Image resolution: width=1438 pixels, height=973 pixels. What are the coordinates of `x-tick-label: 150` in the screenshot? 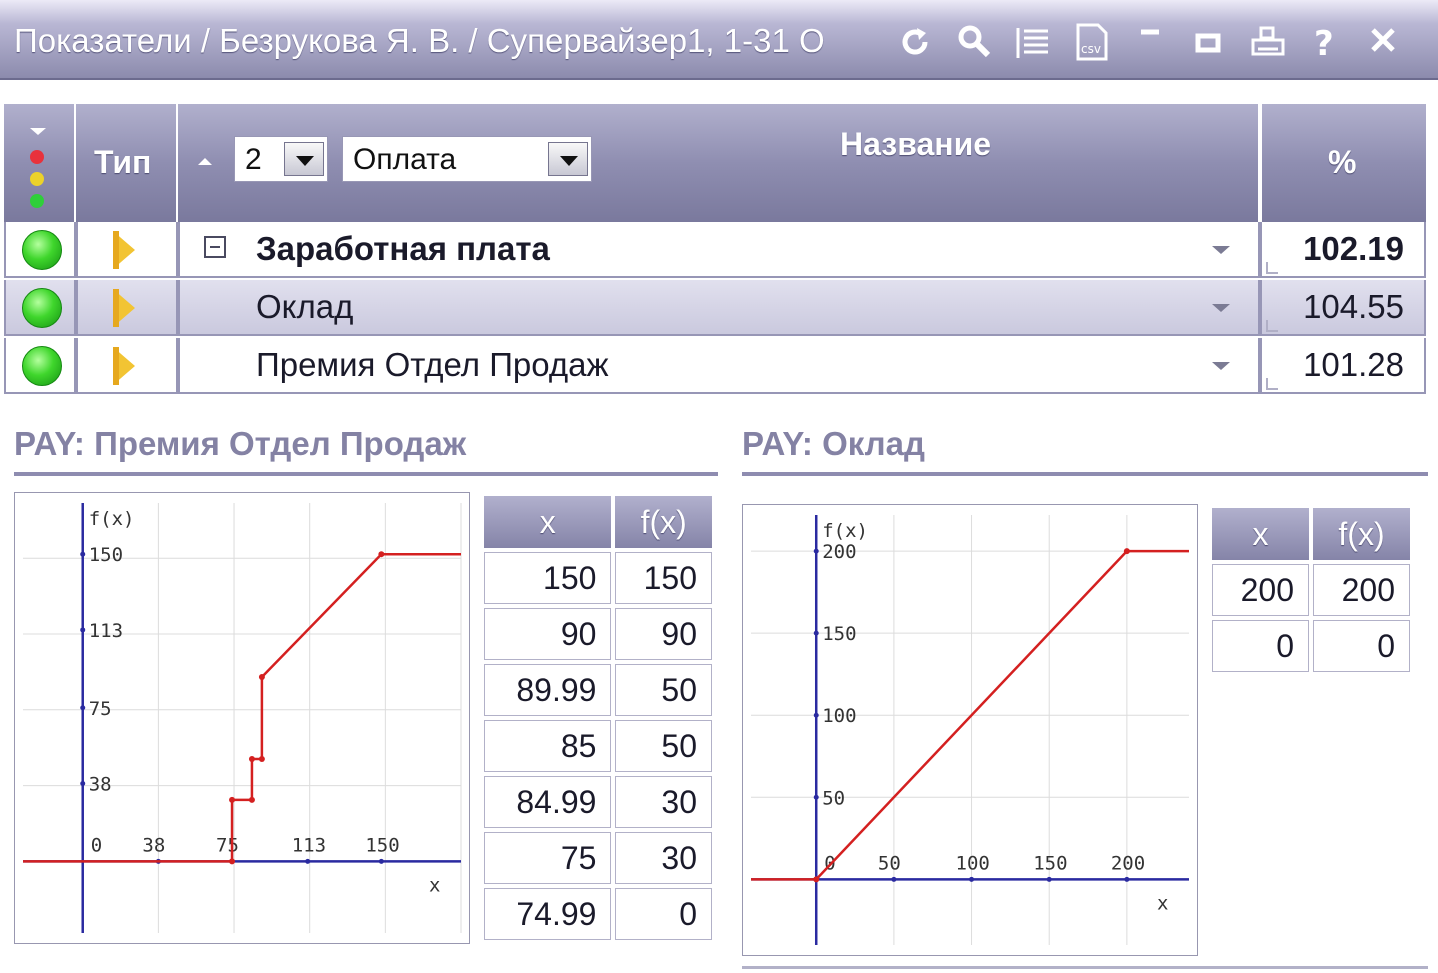 It's located at (382, 845).